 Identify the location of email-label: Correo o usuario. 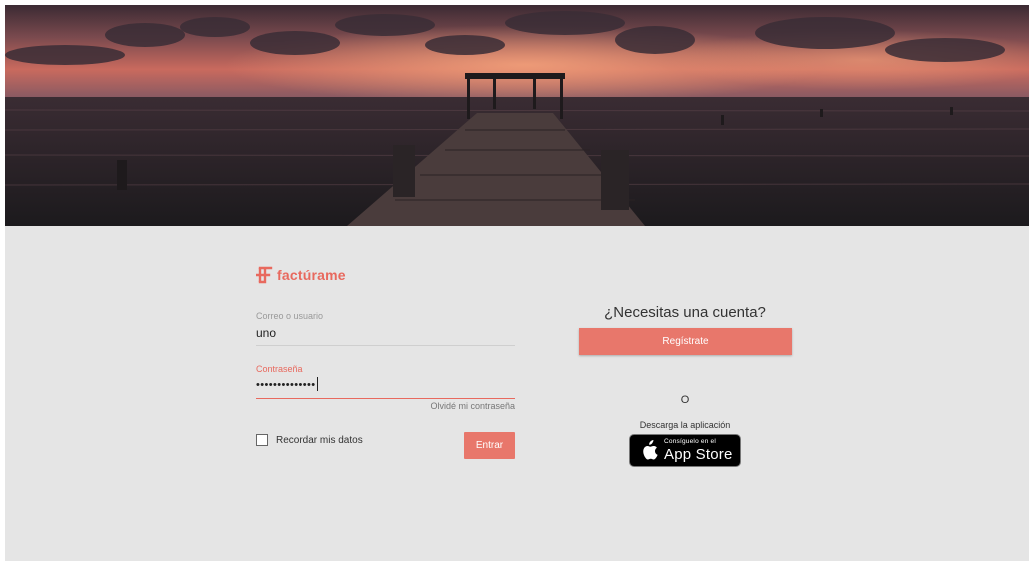
(290, 316).